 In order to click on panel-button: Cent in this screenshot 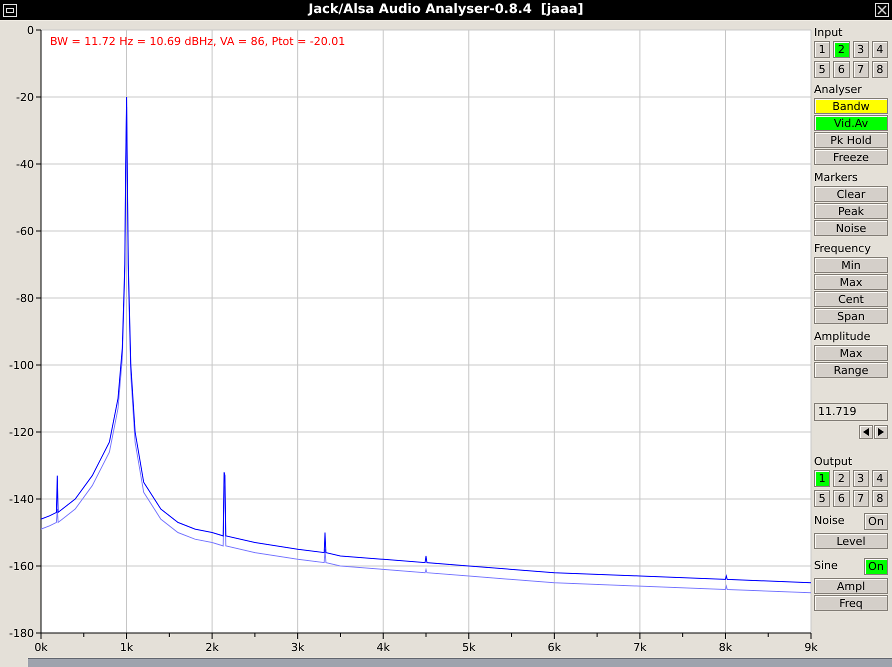, I will do `click(851, 299)`.